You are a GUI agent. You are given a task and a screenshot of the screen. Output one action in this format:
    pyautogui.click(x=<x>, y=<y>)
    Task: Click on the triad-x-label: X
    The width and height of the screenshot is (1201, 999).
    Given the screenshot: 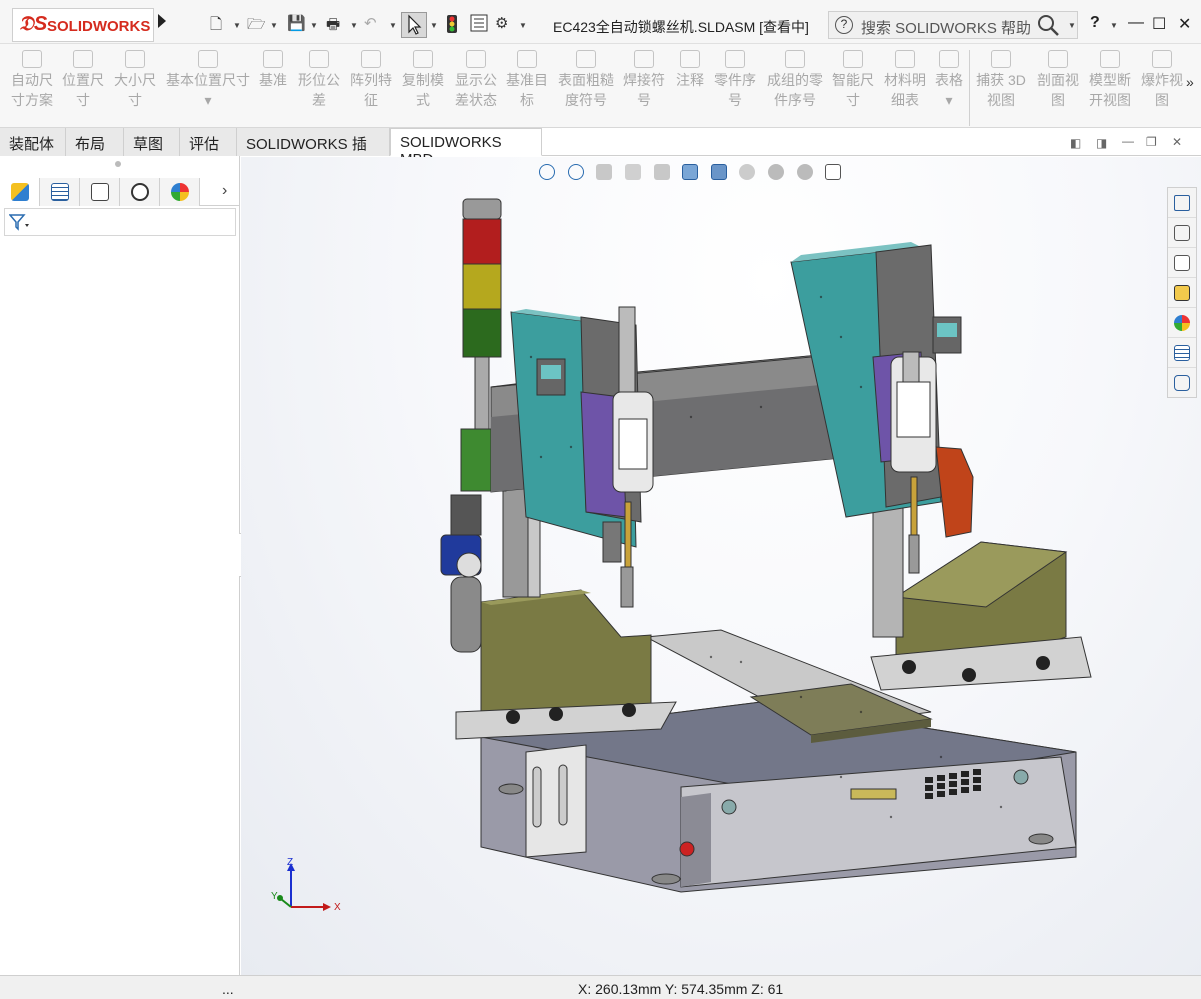 What is the action you would take?
    pyautogui.click(x=337, y=907)
    